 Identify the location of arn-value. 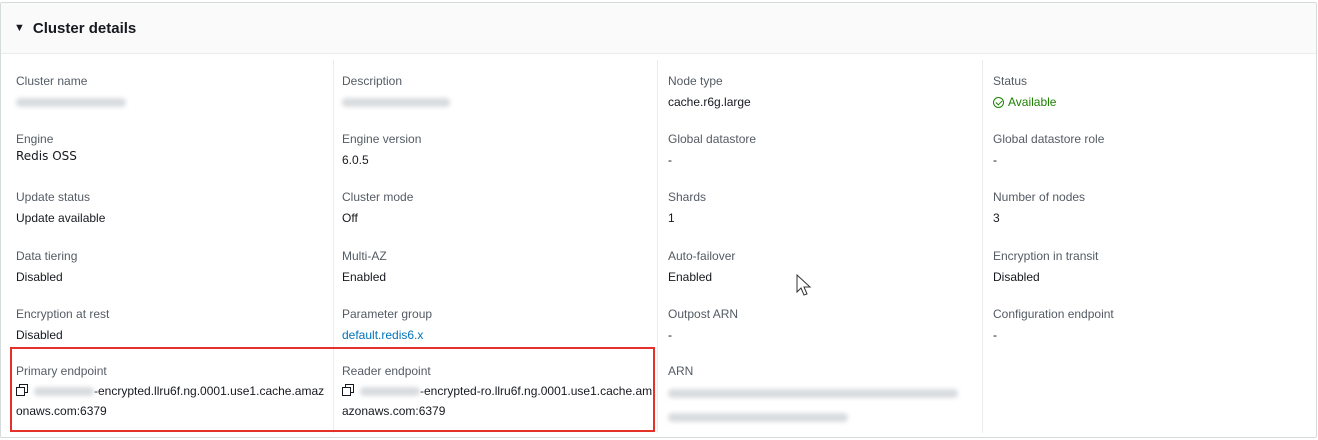
(827, 403).